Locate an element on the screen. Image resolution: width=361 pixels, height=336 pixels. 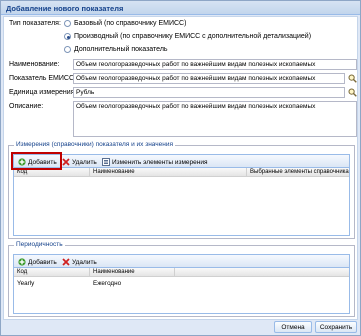
dimensions-edit-button: Изменить элементы измерения is located at coordinates (155, 162).